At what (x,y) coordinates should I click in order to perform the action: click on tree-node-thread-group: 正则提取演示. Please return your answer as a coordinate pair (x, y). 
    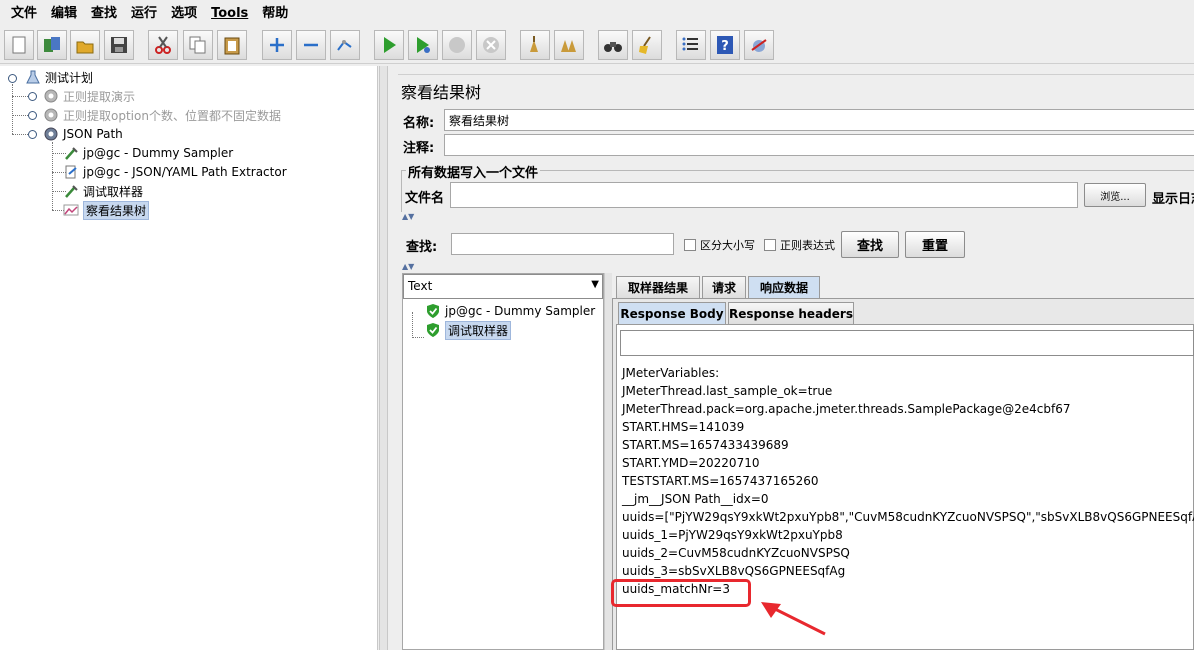
    Looking at the image, I should click on (88, 96).